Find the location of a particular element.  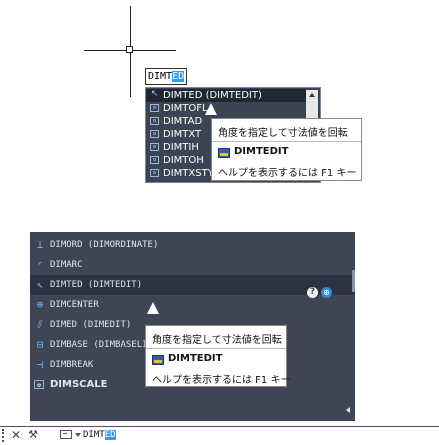

dimbreak-icon: ⊣ is located at coordinates (40, 364).